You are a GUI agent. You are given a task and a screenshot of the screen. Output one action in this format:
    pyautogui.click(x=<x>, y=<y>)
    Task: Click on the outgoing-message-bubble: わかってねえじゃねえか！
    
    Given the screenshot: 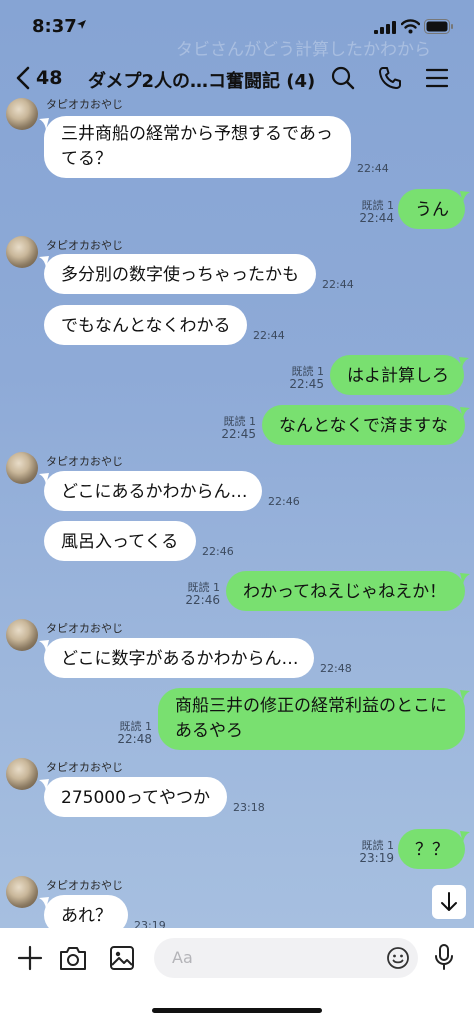 What is the action you would take?
    pyautogui.click(x=345, y=591)
    